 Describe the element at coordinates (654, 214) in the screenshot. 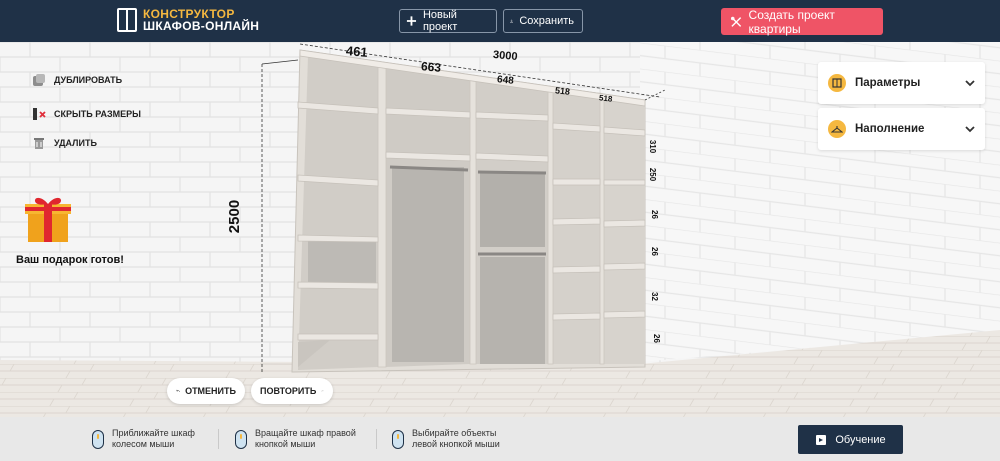

I see `side-label-3: 26` at that location.